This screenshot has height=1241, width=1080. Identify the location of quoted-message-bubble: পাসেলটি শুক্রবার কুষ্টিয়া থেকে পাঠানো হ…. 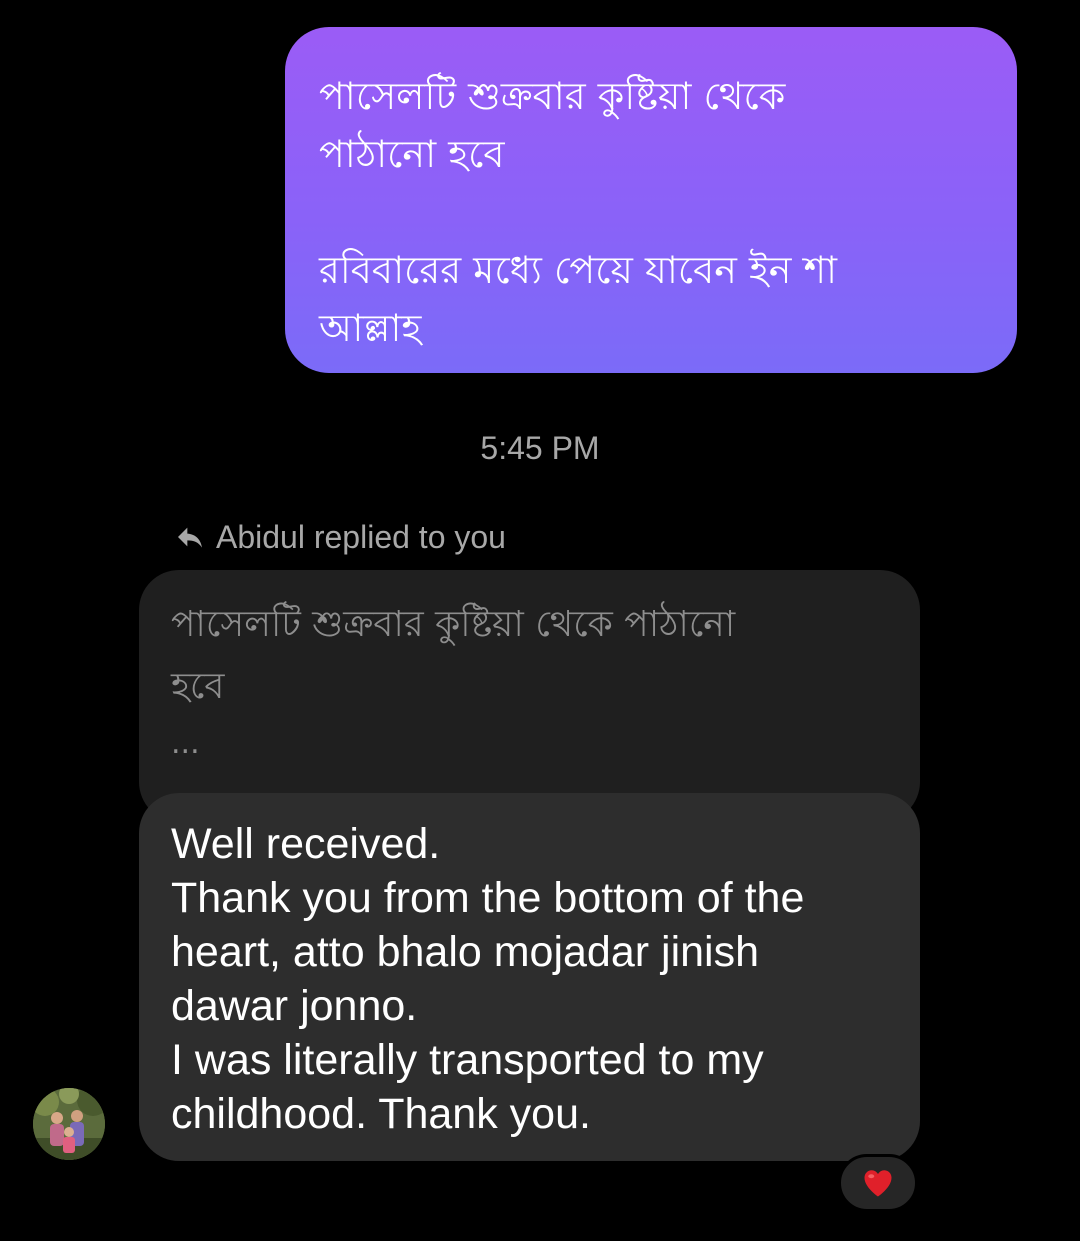
(529, 696).